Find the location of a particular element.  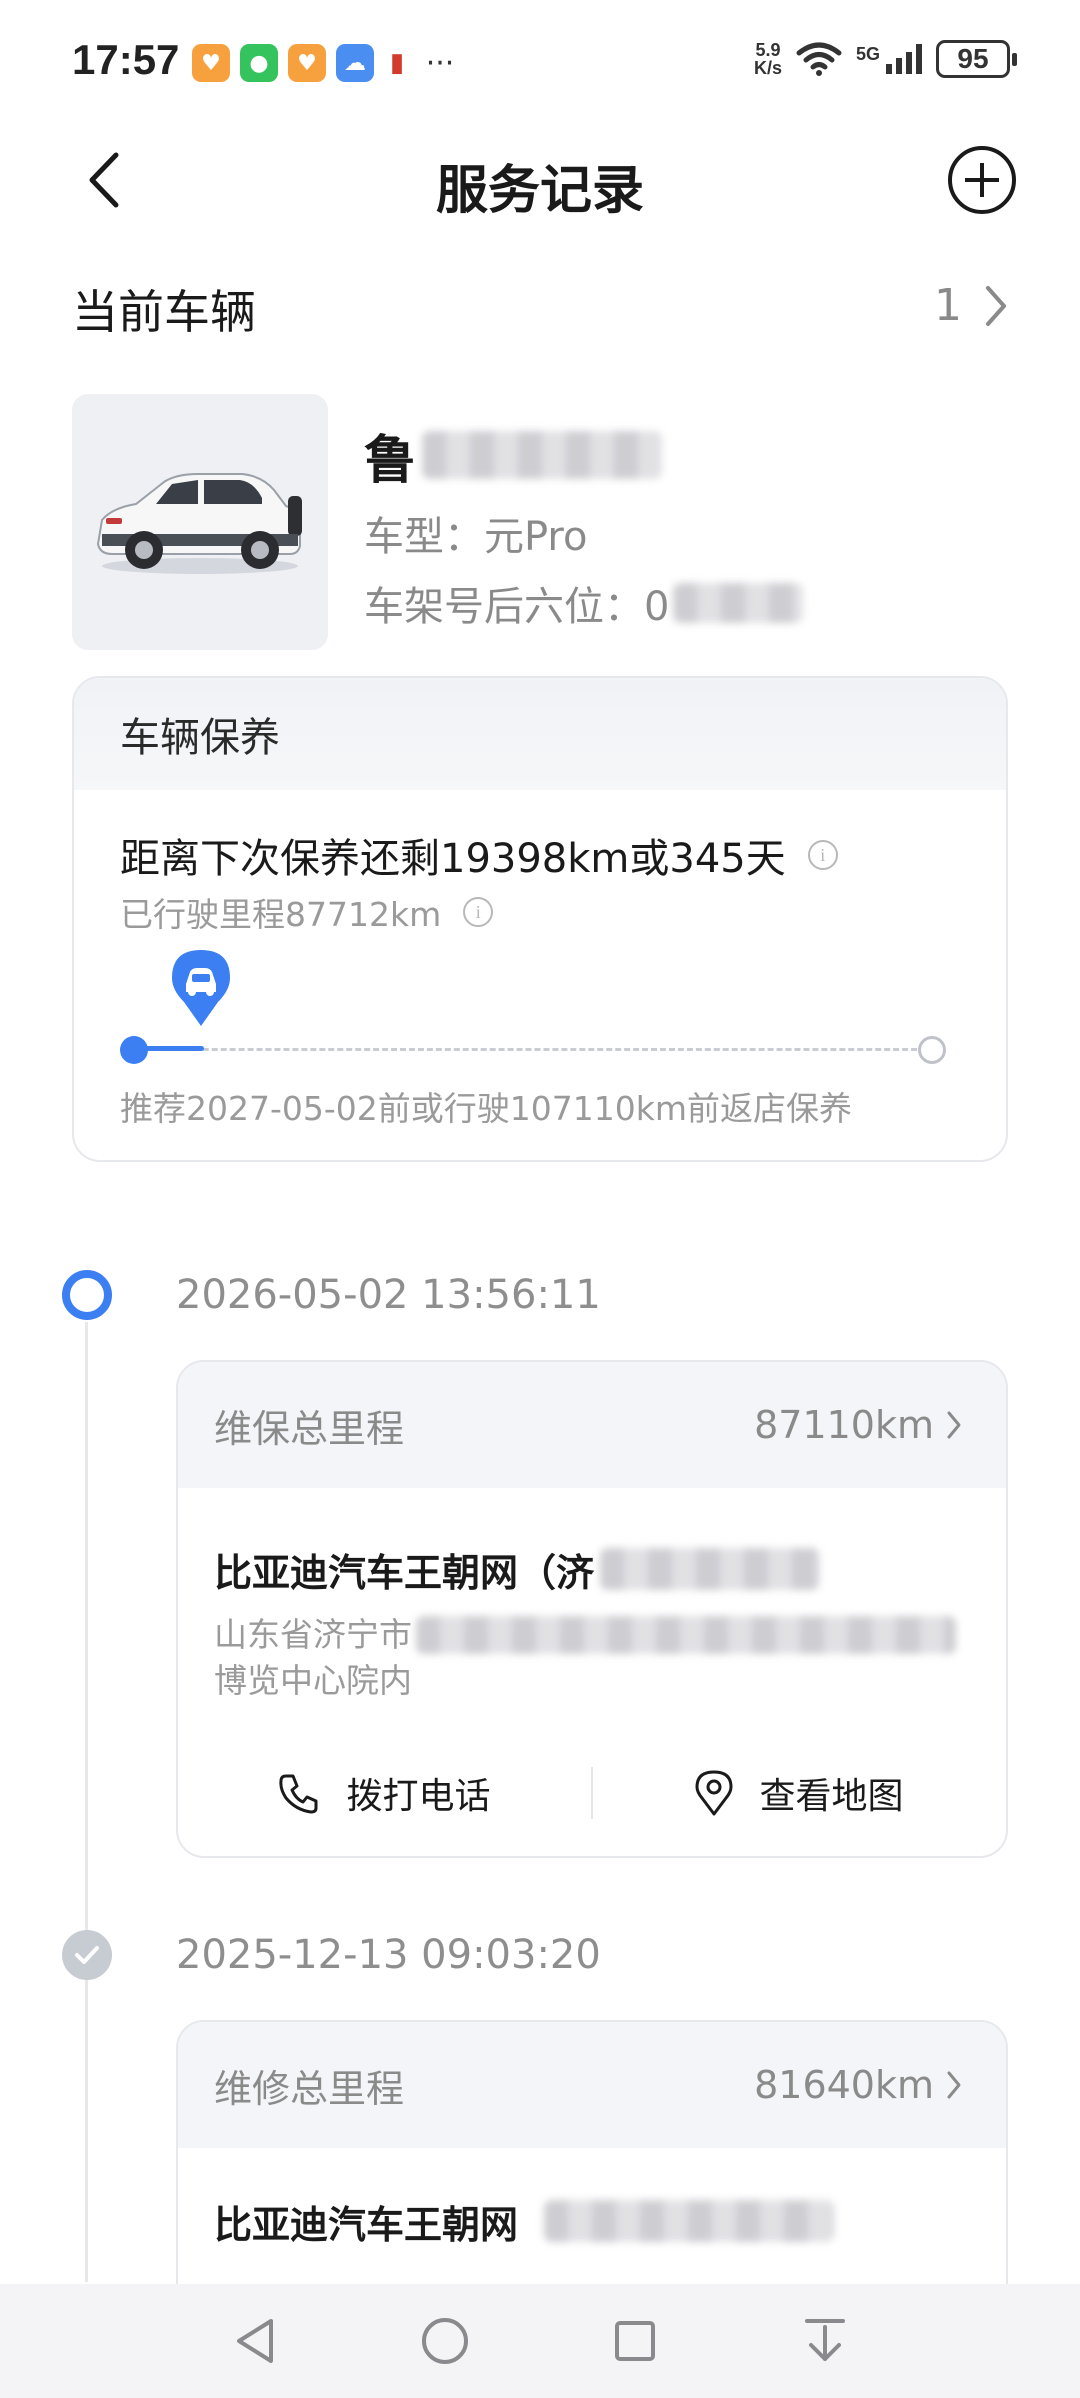

battery-indicator: 95 is located at coordinates (976, 59).